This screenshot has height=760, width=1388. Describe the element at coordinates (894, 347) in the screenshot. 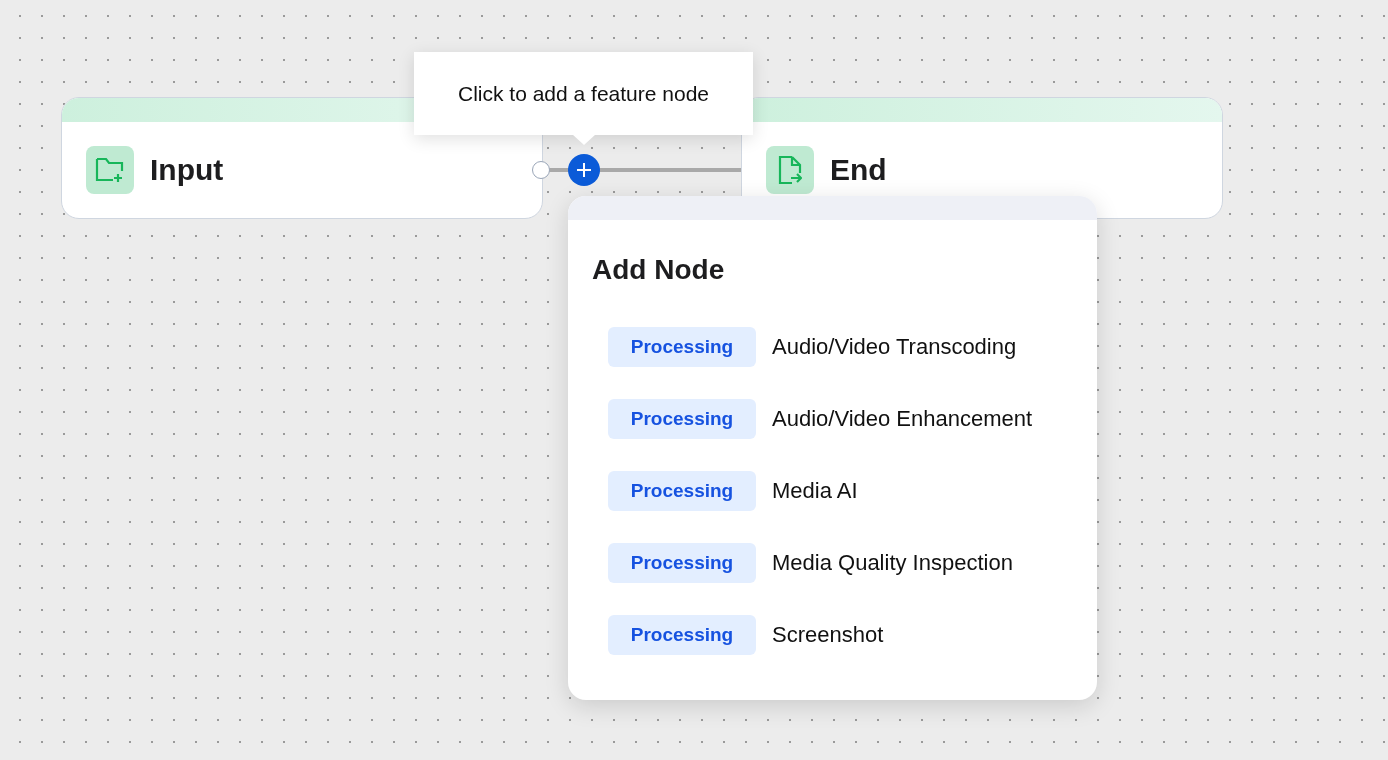

I see `menu-item: Audio/Video Transcoding` at that location.